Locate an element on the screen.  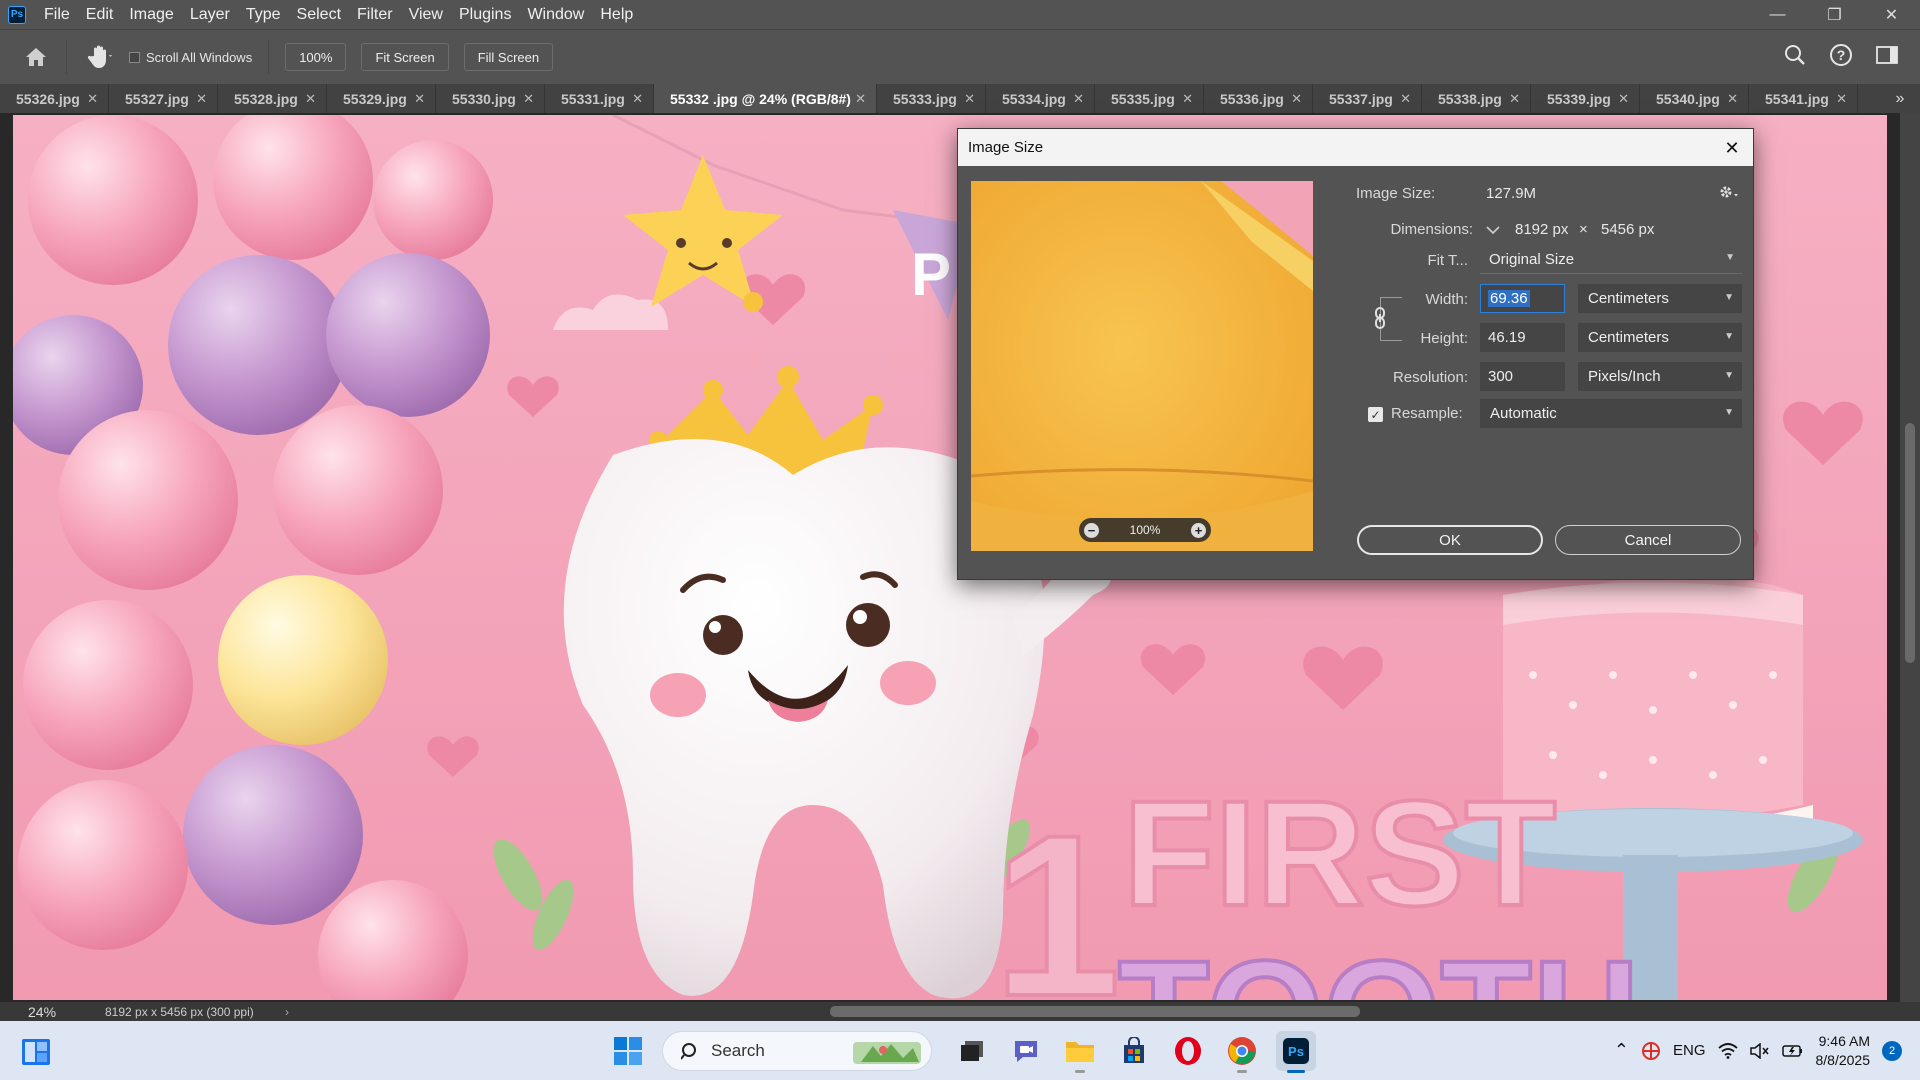
tab-55330: 55330.jpg ✕ is located at coordinates (490, 98).